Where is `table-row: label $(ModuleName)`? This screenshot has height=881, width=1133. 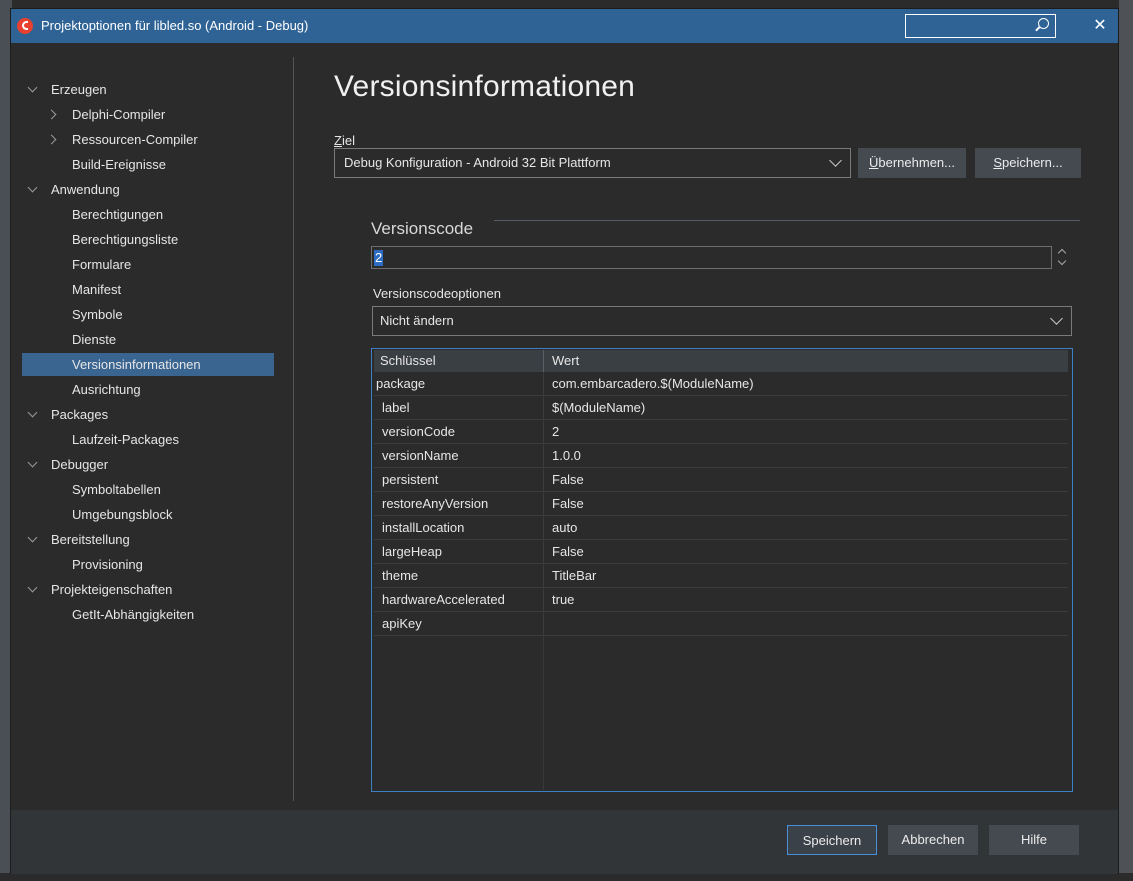
table-row: label $(ModuleName) is located at coordinates (721, 408).